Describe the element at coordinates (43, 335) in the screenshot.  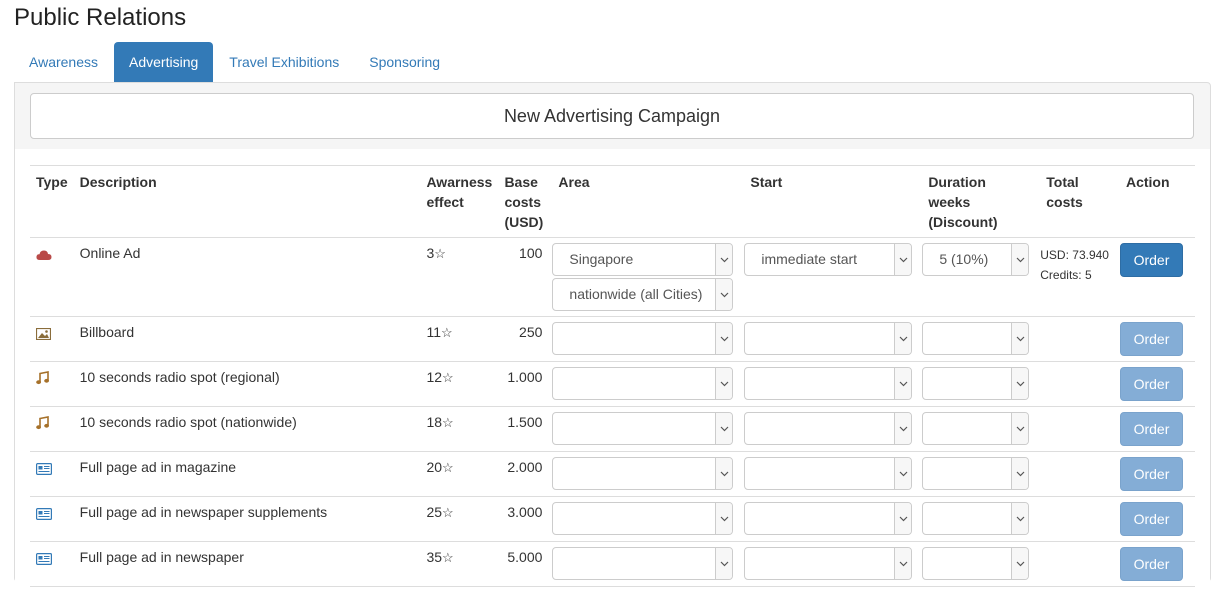
I see `picture-icon` at that location.